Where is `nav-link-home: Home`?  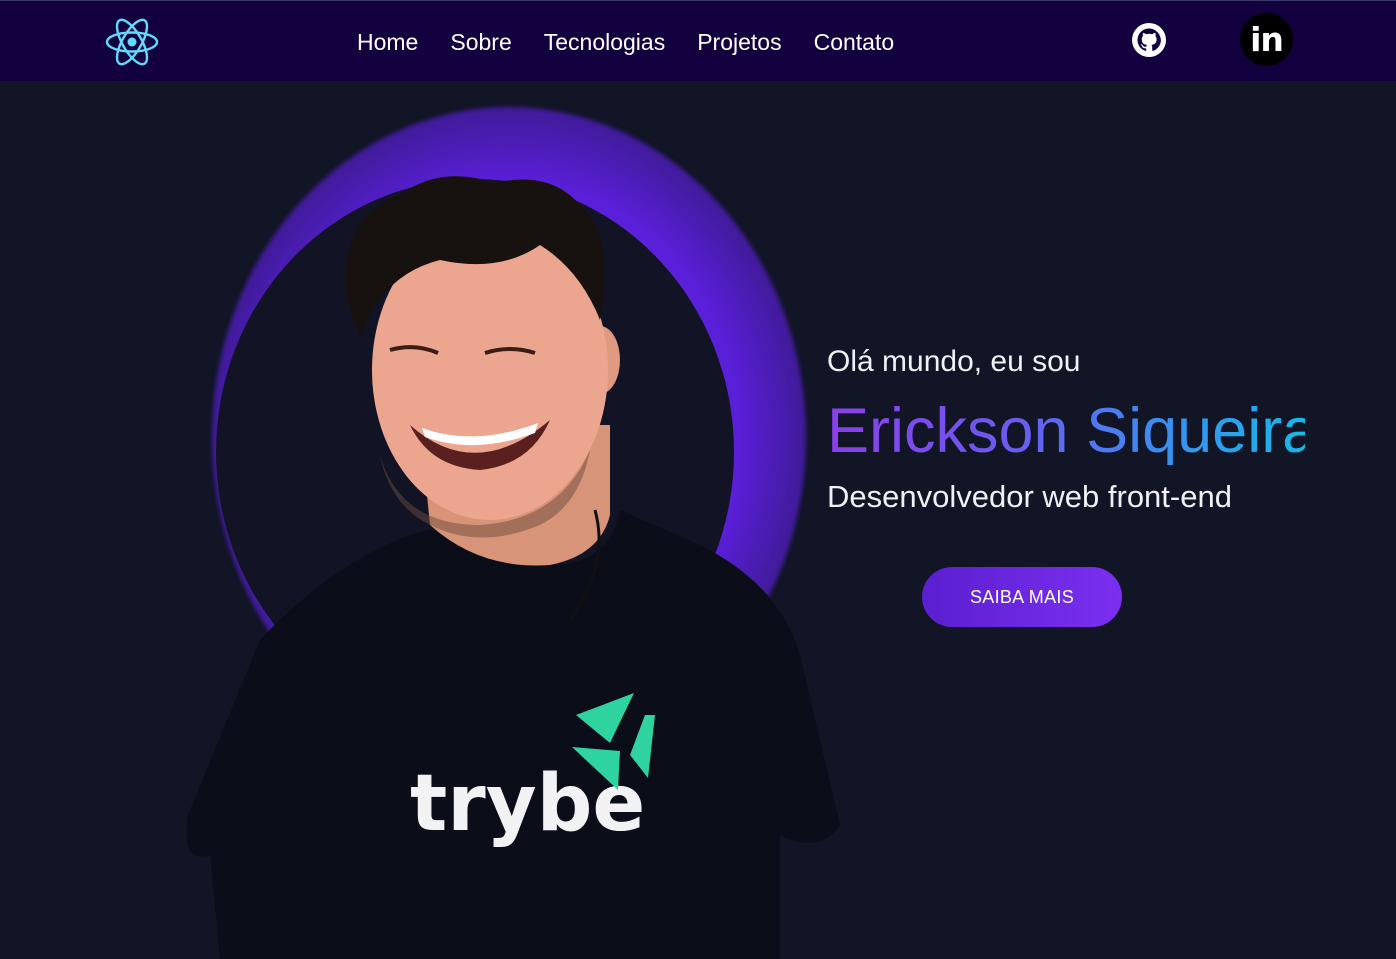 nav-link-home: Home is located at coordinates (387, 42).